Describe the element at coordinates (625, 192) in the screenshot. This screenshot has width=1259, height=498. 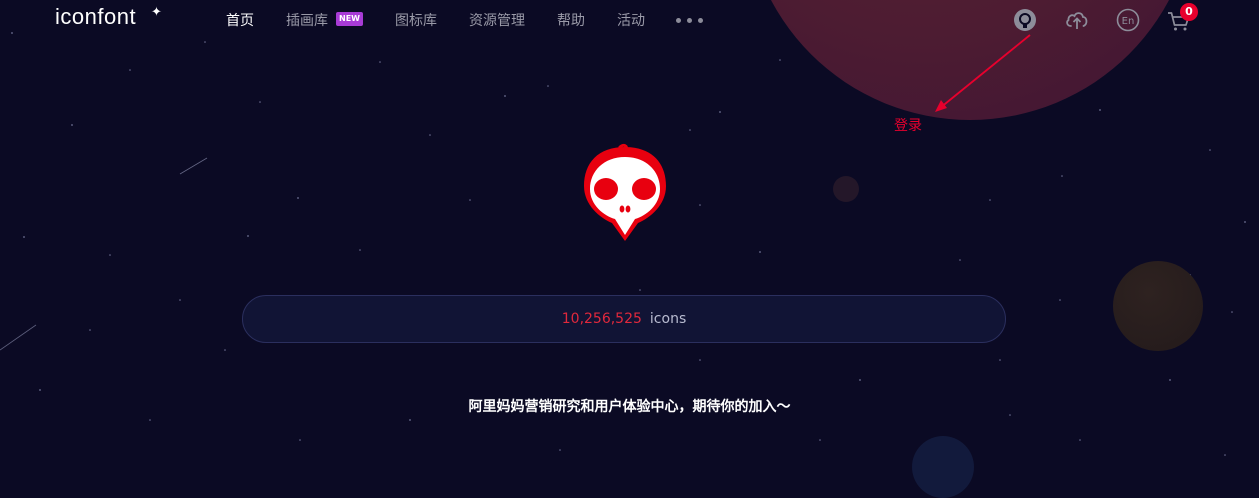
I see `skull-mascot-icon` at that location.